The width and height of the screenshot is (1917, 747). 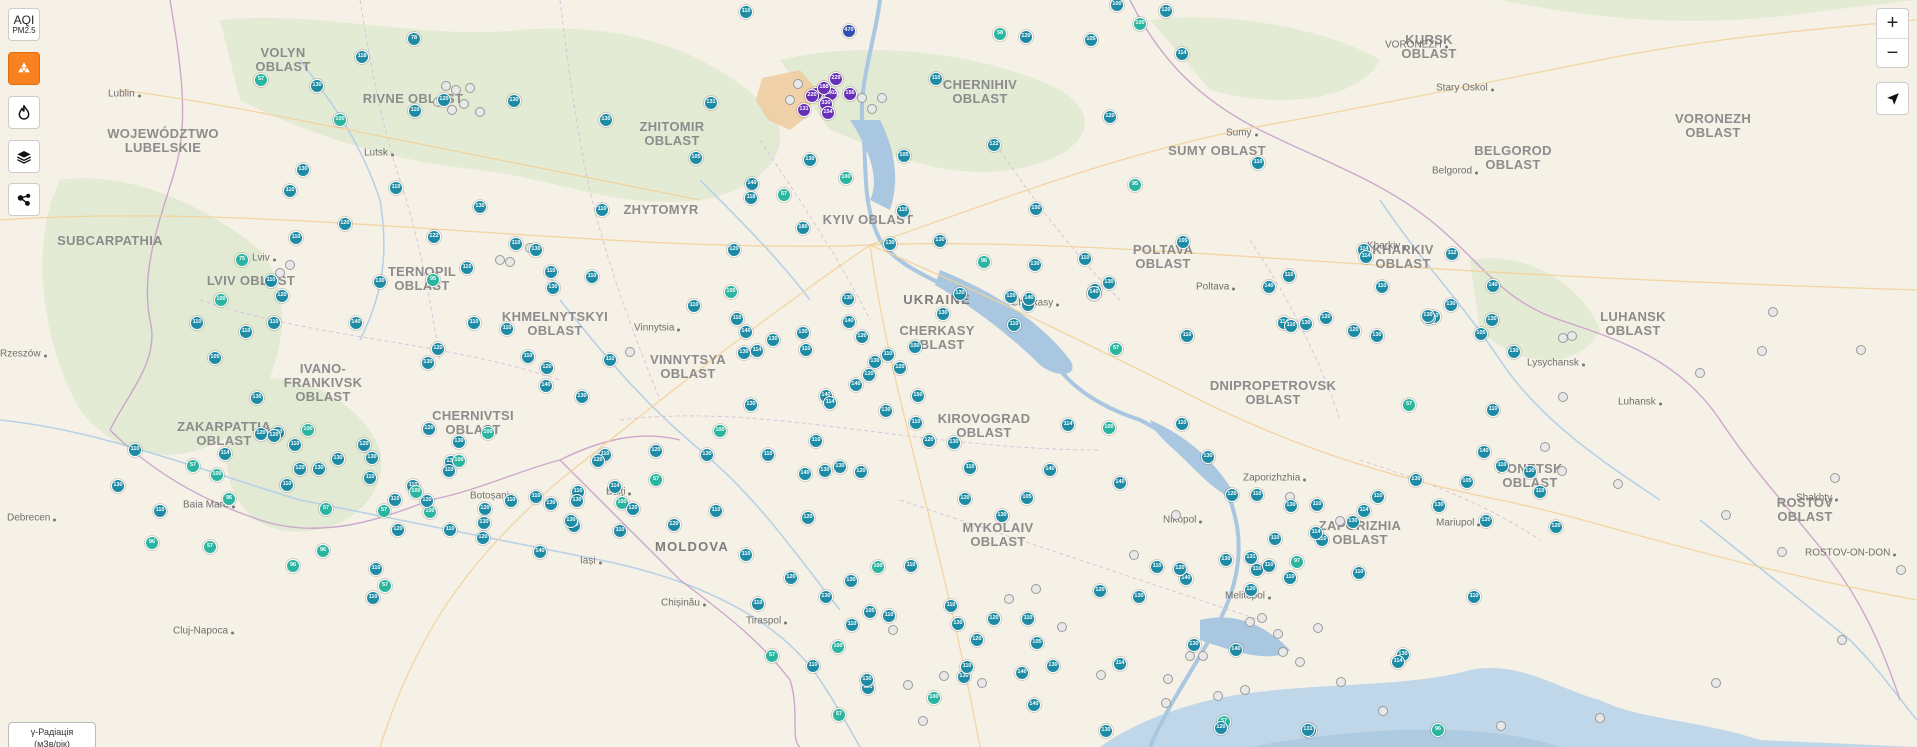 I want to click on sensor-marker: 95, so click(x=433, y=280).